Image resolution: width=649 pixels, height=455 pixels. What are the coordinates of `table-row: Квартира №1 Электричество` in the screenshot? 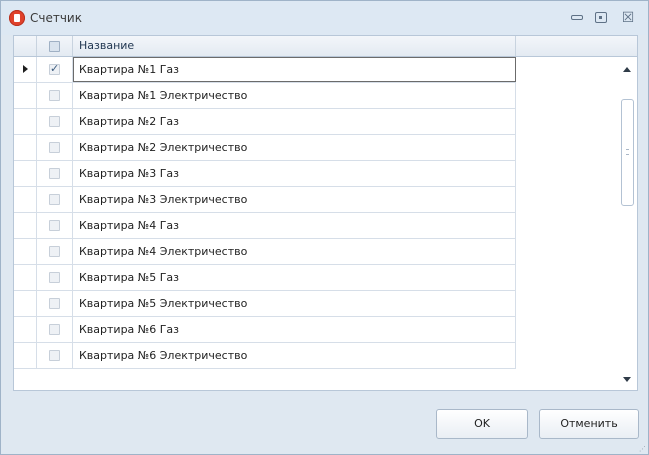 It's located at (265, 96).